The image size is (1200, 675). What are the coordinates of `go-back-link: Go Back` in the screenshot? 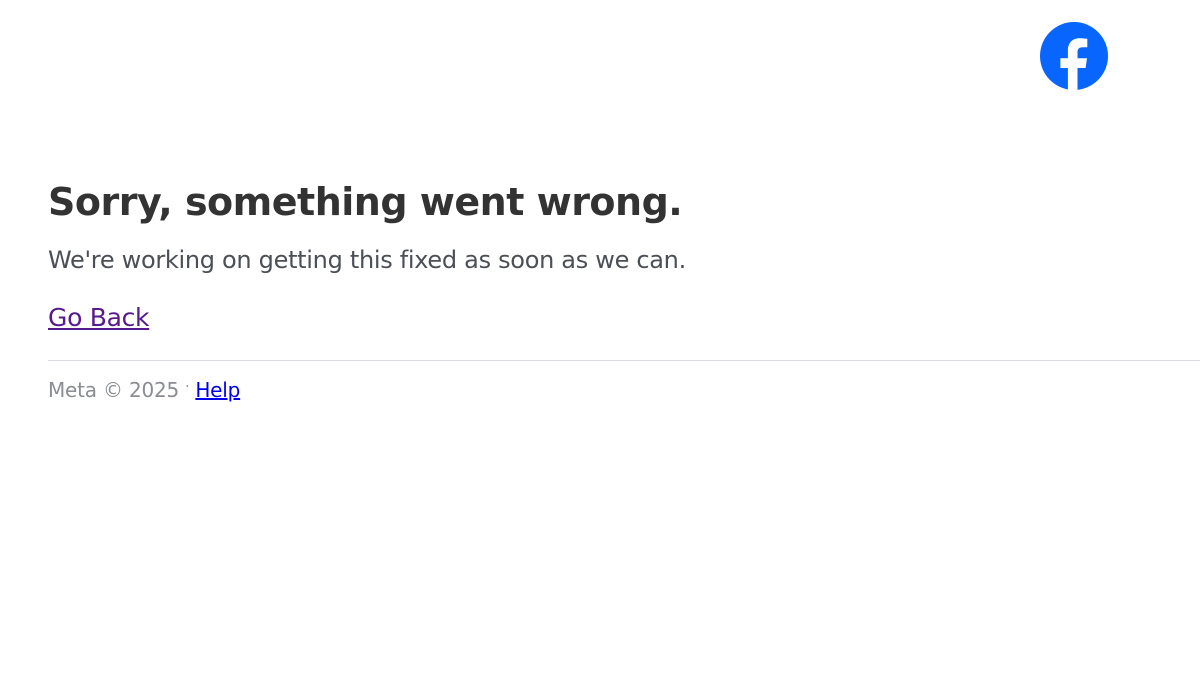 It's located at (99, 318).